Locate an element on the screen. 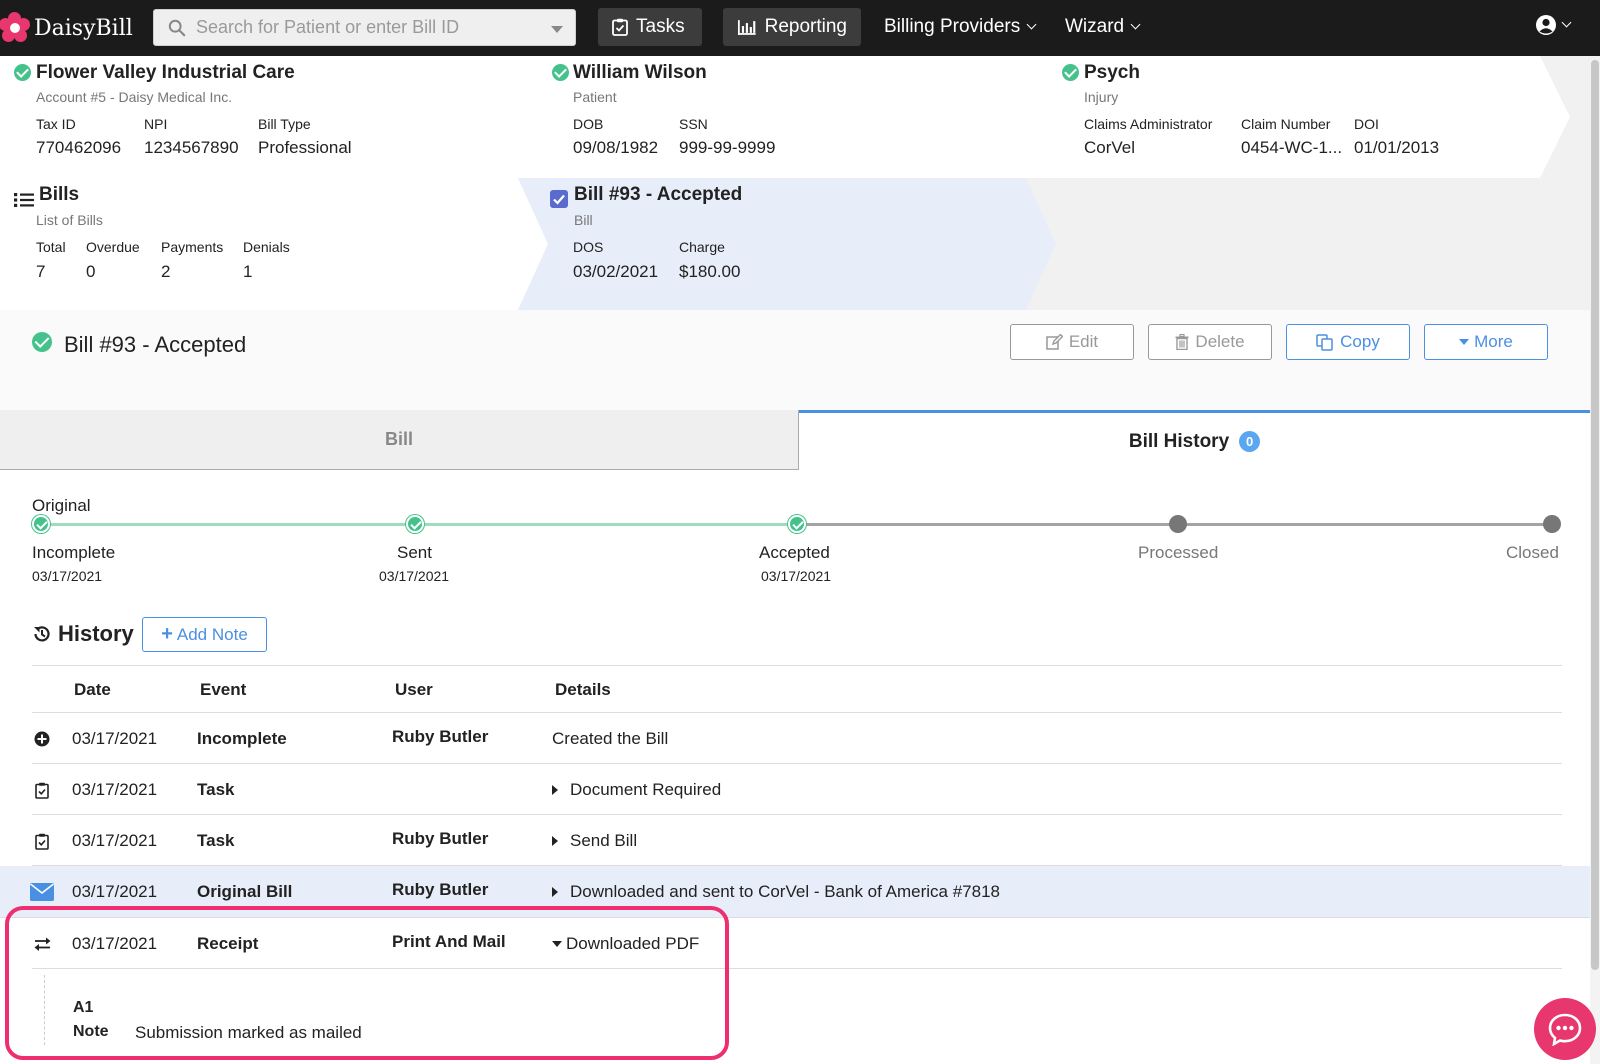  more-label: More is located at coordinates (1493, 341).